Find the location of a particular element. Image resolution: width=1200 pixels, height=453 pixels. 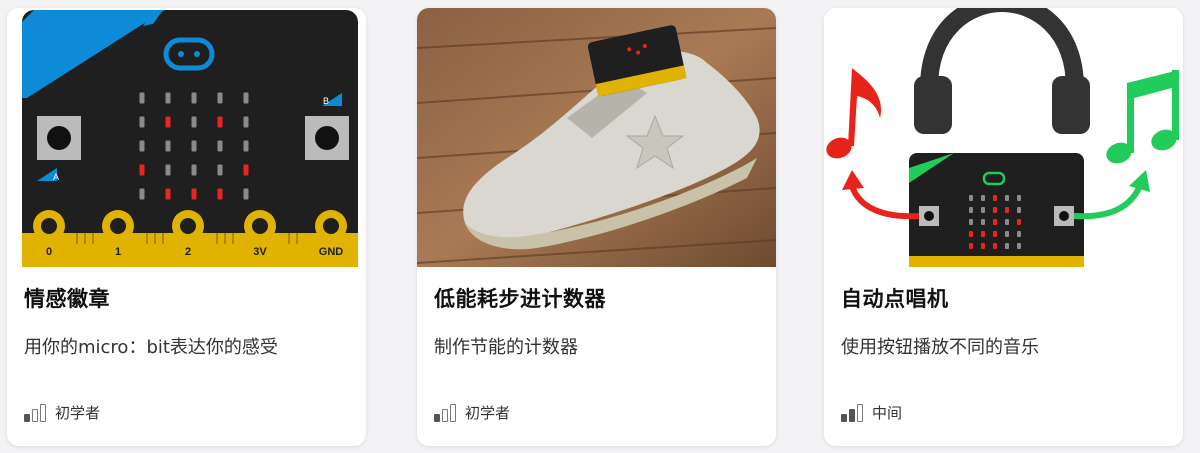

pin-label-gnd: GND is located at coordinates (331, 252).